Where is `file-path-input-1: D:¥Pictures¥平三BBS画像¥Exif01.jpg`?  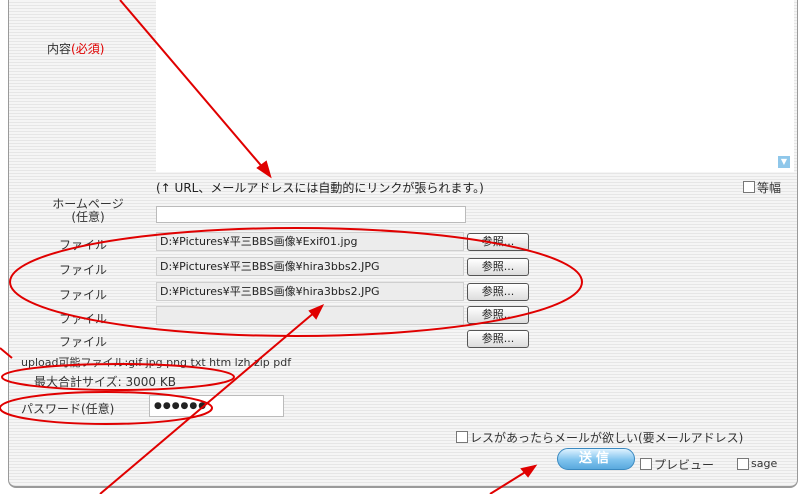 file-path-input-1: D:¥Pictures¥平三BBS画像¥Exif01.jpg is located at coordinates (310, 241).